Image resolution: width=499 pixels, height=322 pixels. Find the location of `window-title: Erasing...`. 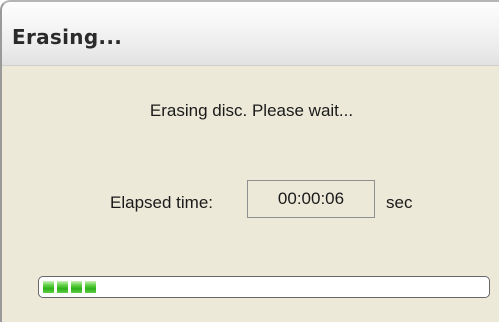

window-title: Erasing... is located at coordinates (67, 37).